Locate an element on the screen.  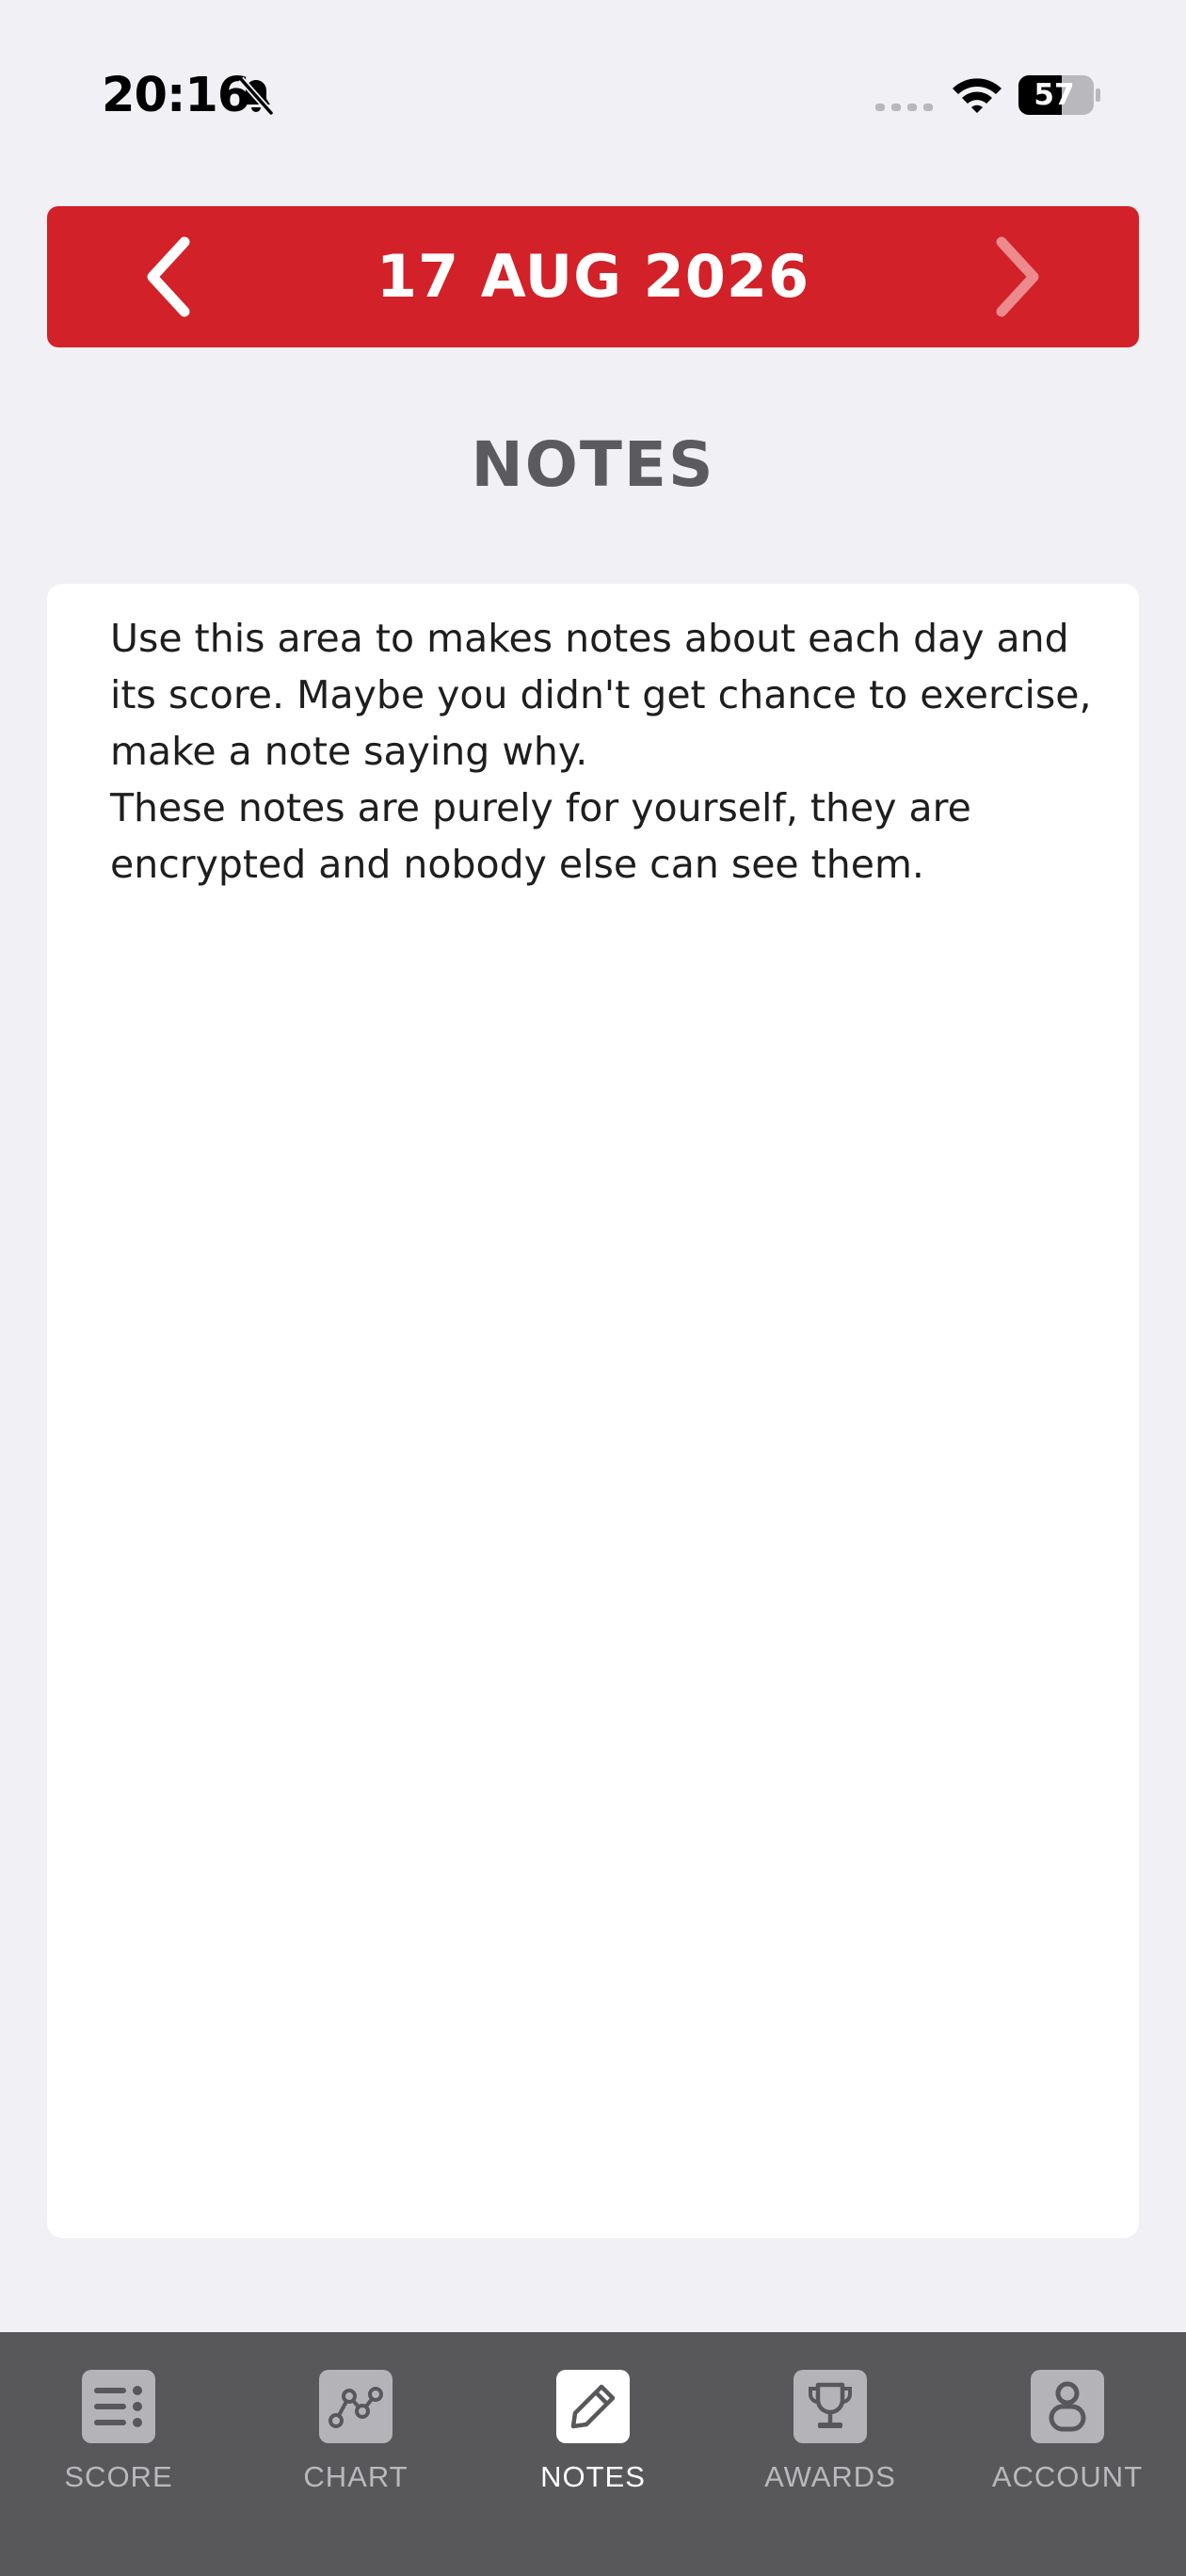
tab-label: NOTES is located at coordinates (593, 2476).